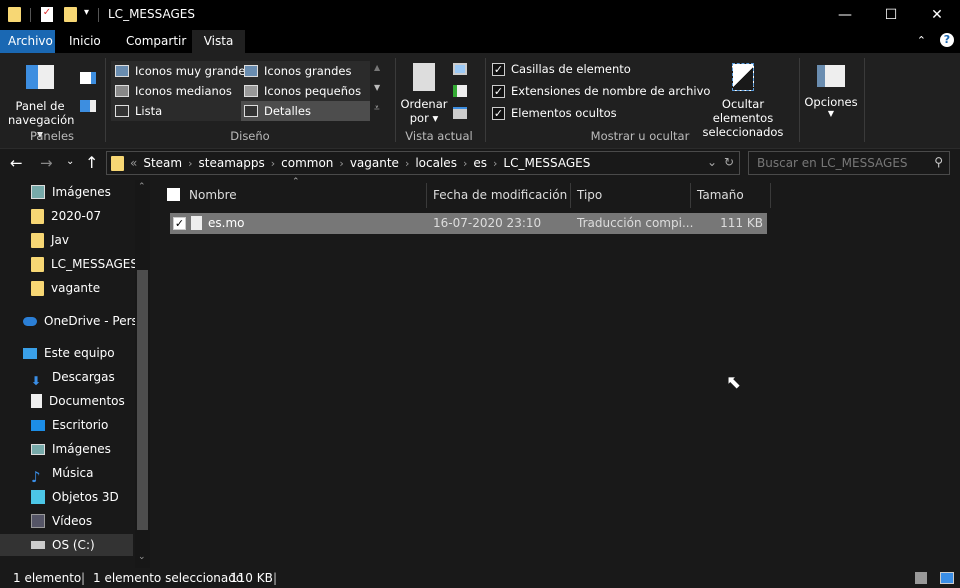 The width and height of the screenshot is (960, 588). What do you see at coordinates (460, 113) in the screenshot?
I see `size-columns-icon` at bounding box center [460, 113].